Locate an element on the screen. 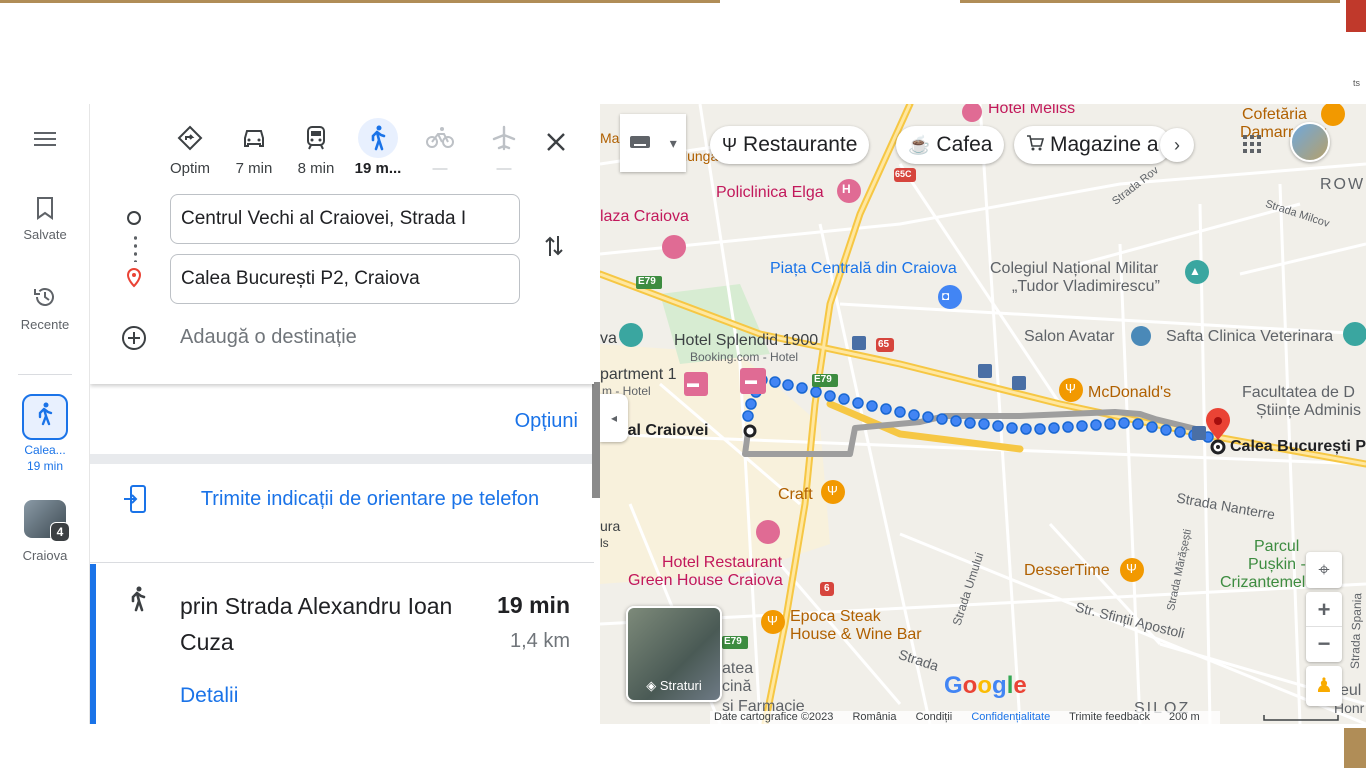 Image resolution: width=1366 pixels, height=768 pixels. recent-route-label: Calea... 19 min is located at coordinates (45, 458).